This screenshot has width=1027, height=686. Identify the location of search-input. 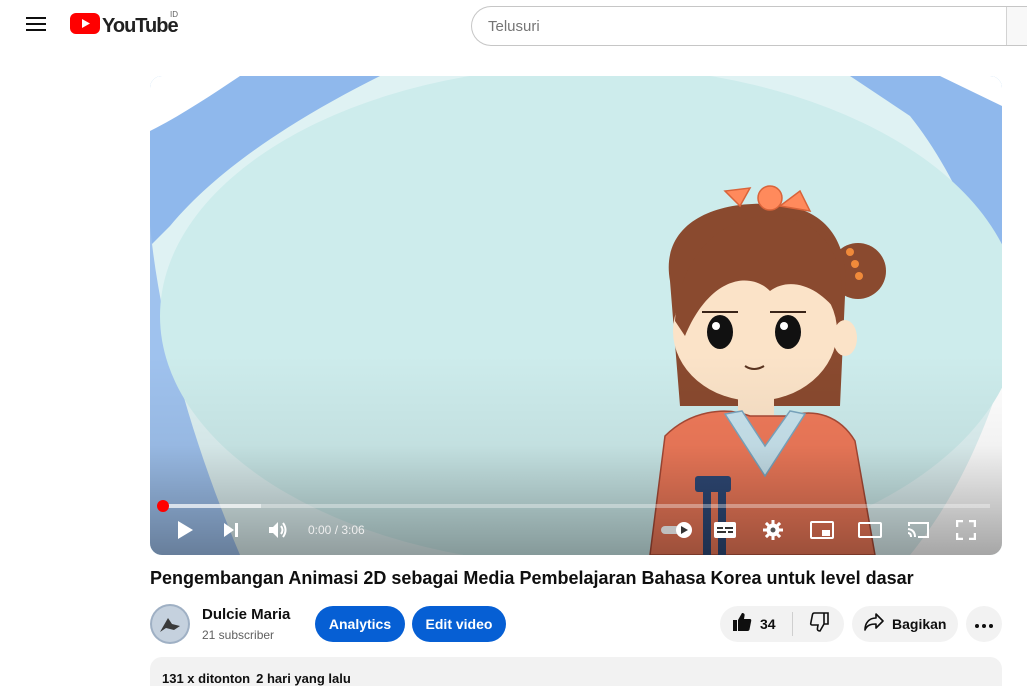
(738, 26).